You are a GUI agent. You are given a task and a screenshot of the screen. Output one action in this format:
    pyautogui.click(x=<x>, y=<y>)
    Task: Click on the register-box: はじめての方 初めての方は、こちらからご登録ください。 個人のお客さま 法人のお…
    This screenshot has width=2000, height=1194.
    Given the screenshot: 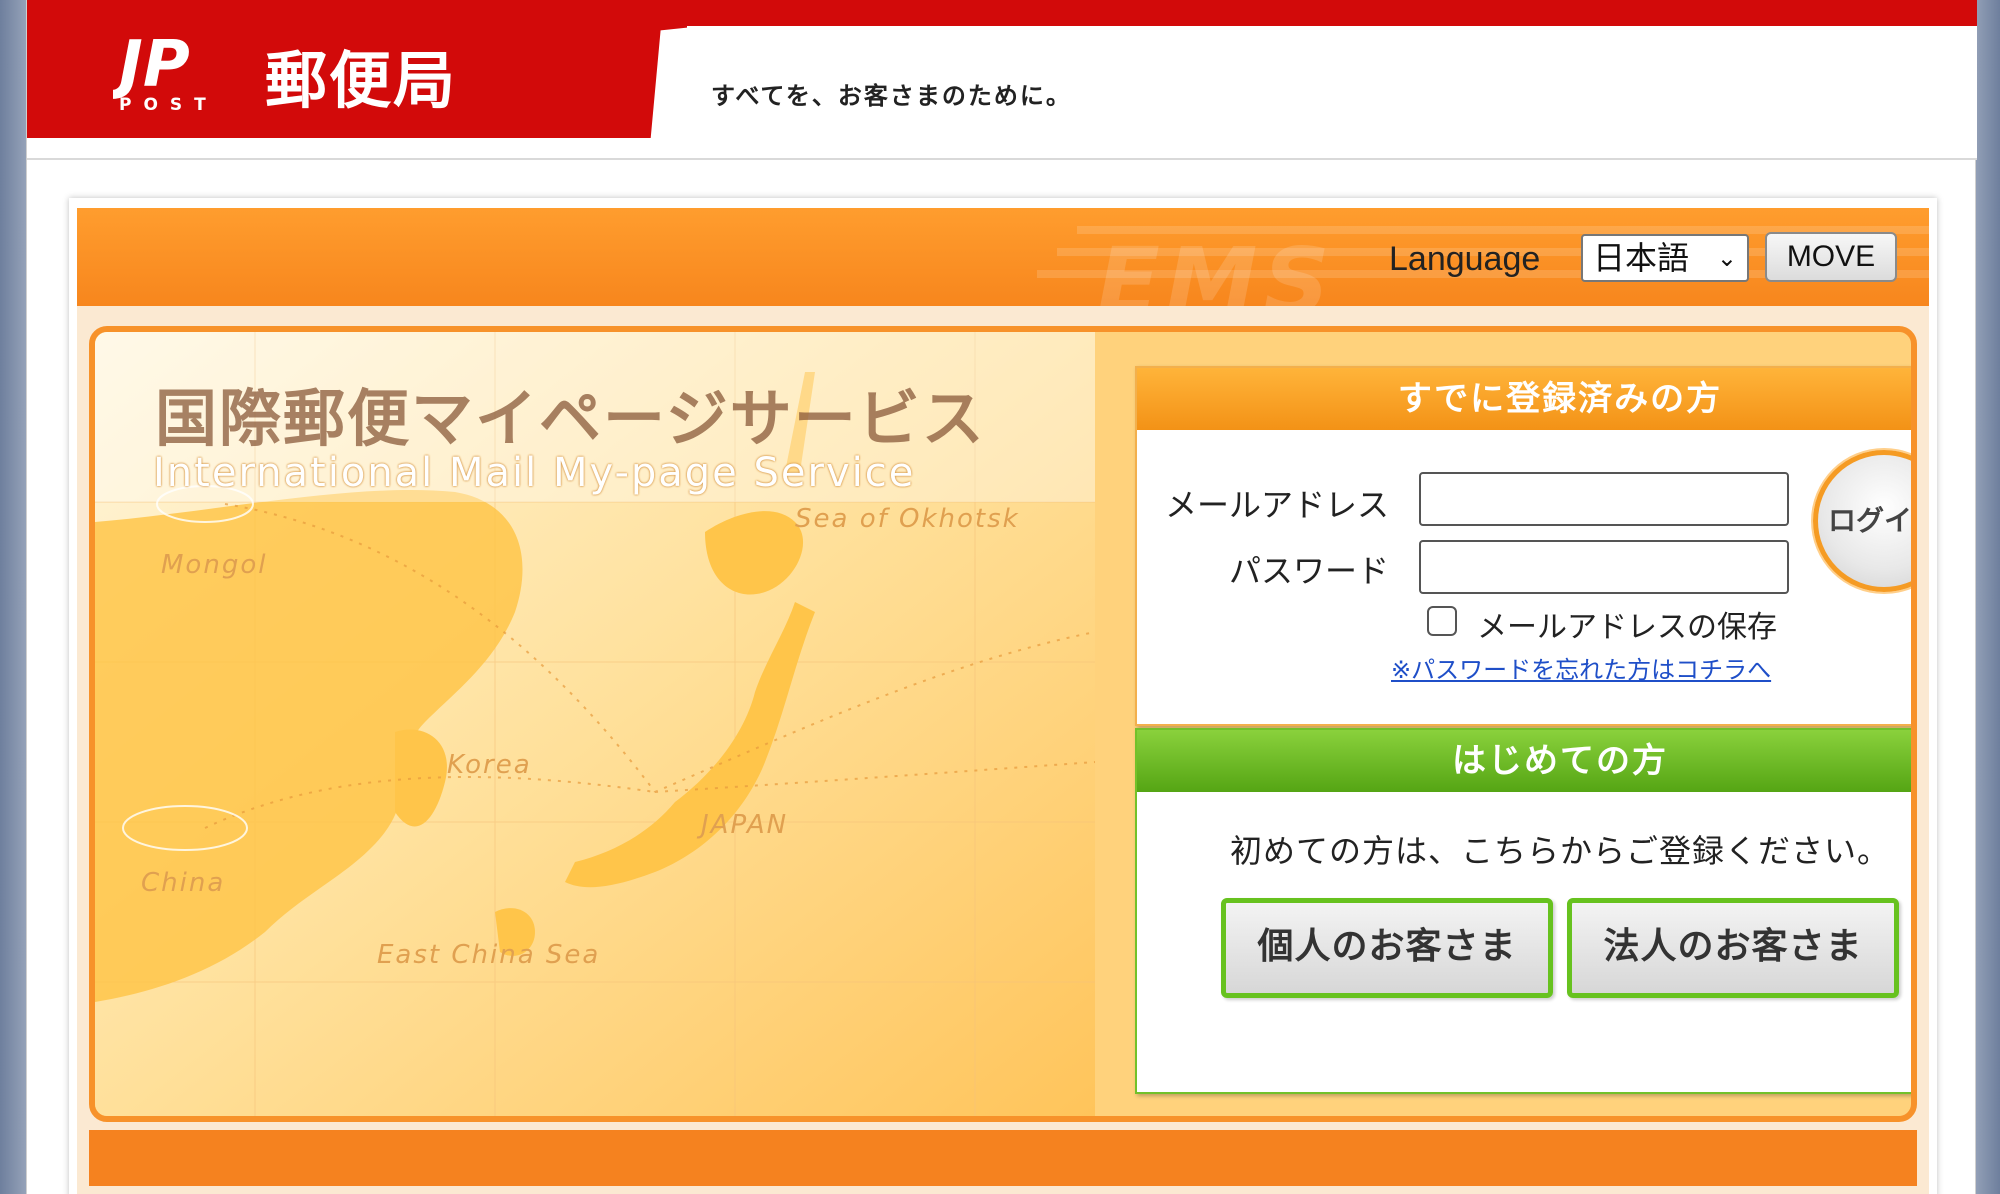 What is the action you would take?
    pyautogui.click(x=1523, y=911)
    